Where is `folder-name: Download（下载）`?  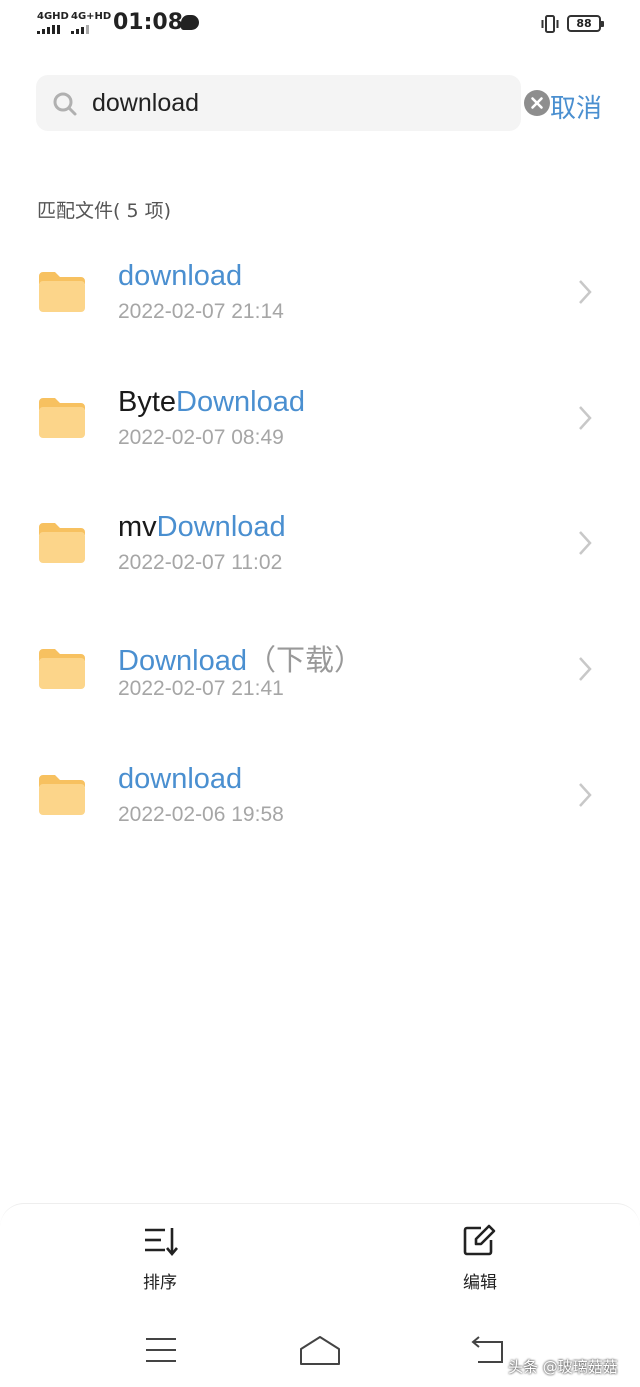 folder-name: Download（下载） is located at coordinates (240, 658).